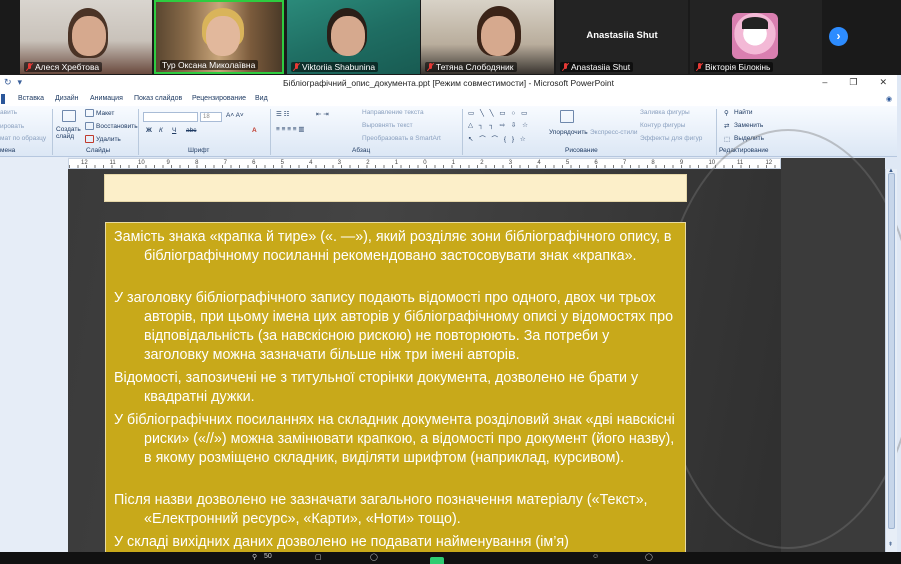 This screenshot has width=901, height=564. What do you see at coordinates (282, 114) in the screenshot?
I see `bullets-icon: ☰ ☷` at bounding box center [282, 114].